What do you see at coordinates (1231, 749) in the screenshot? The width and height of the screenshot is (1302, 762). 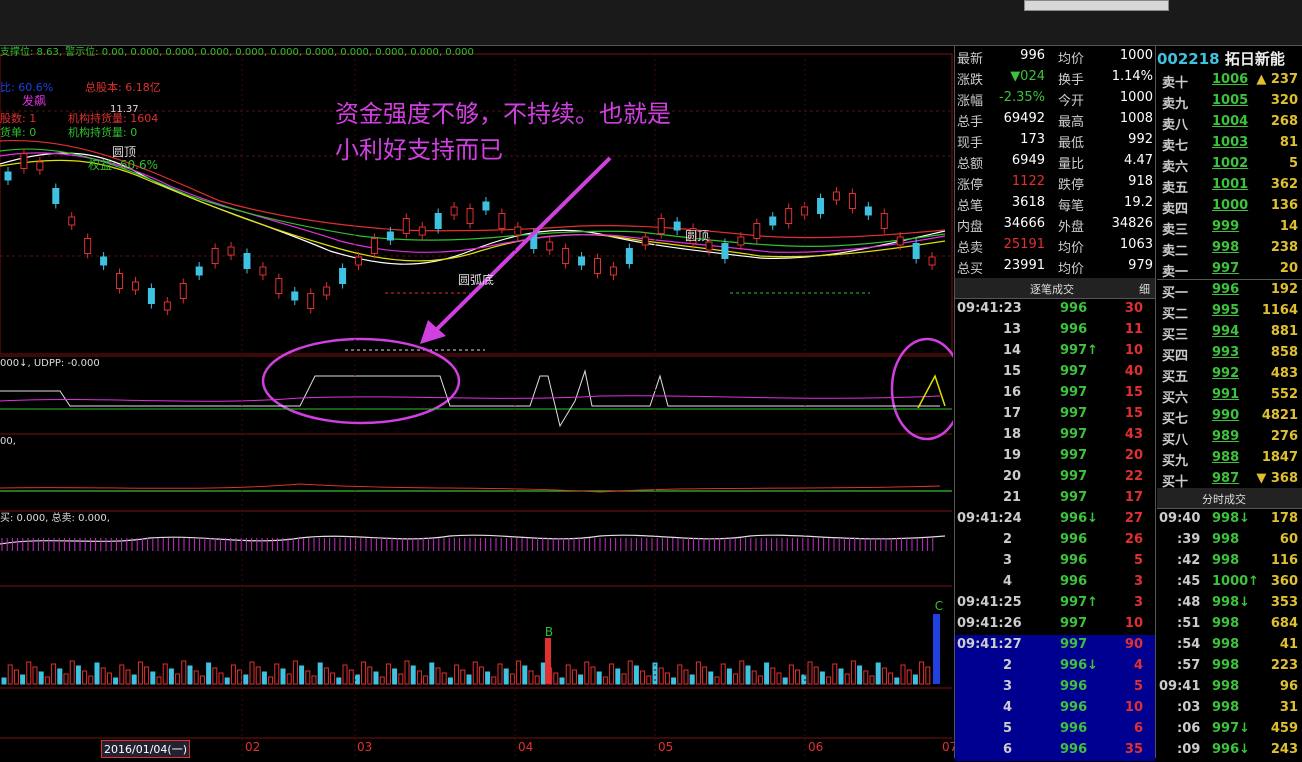 I see `fenshi-price: 996↓` at bounding box center [1231, 749].